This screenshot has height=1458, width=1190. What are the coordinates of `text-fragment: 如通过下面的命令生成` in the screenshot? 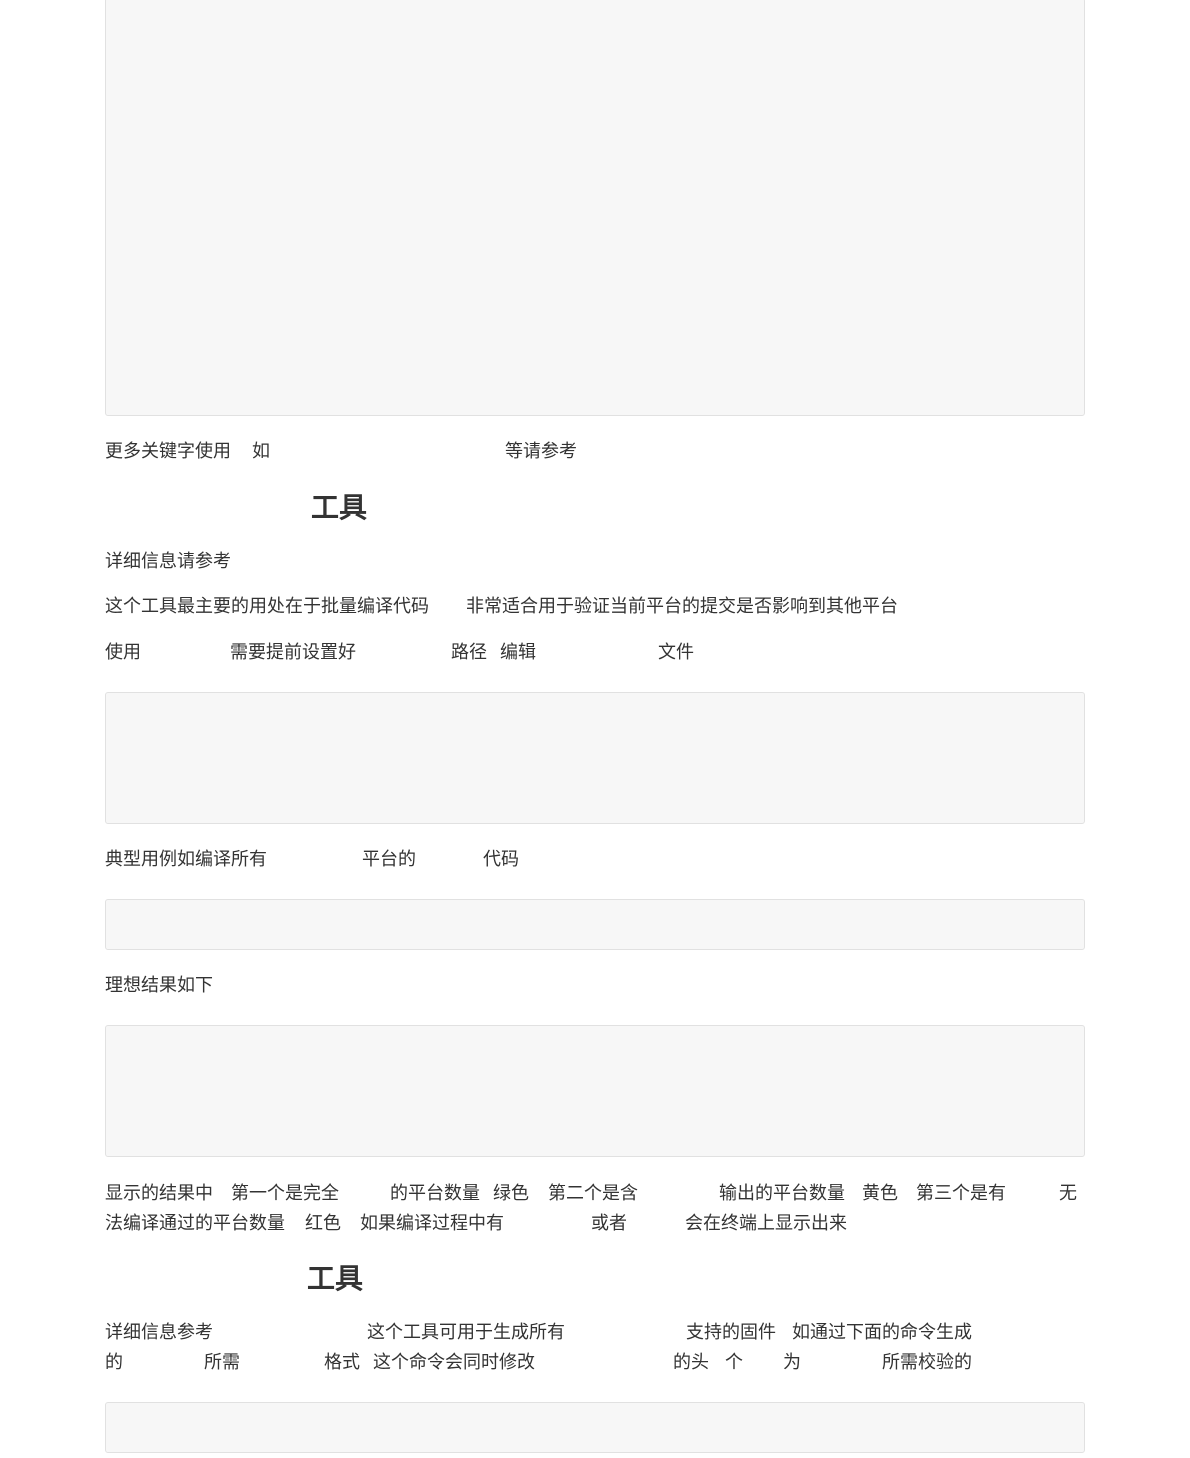 It's located at (882, 1332).